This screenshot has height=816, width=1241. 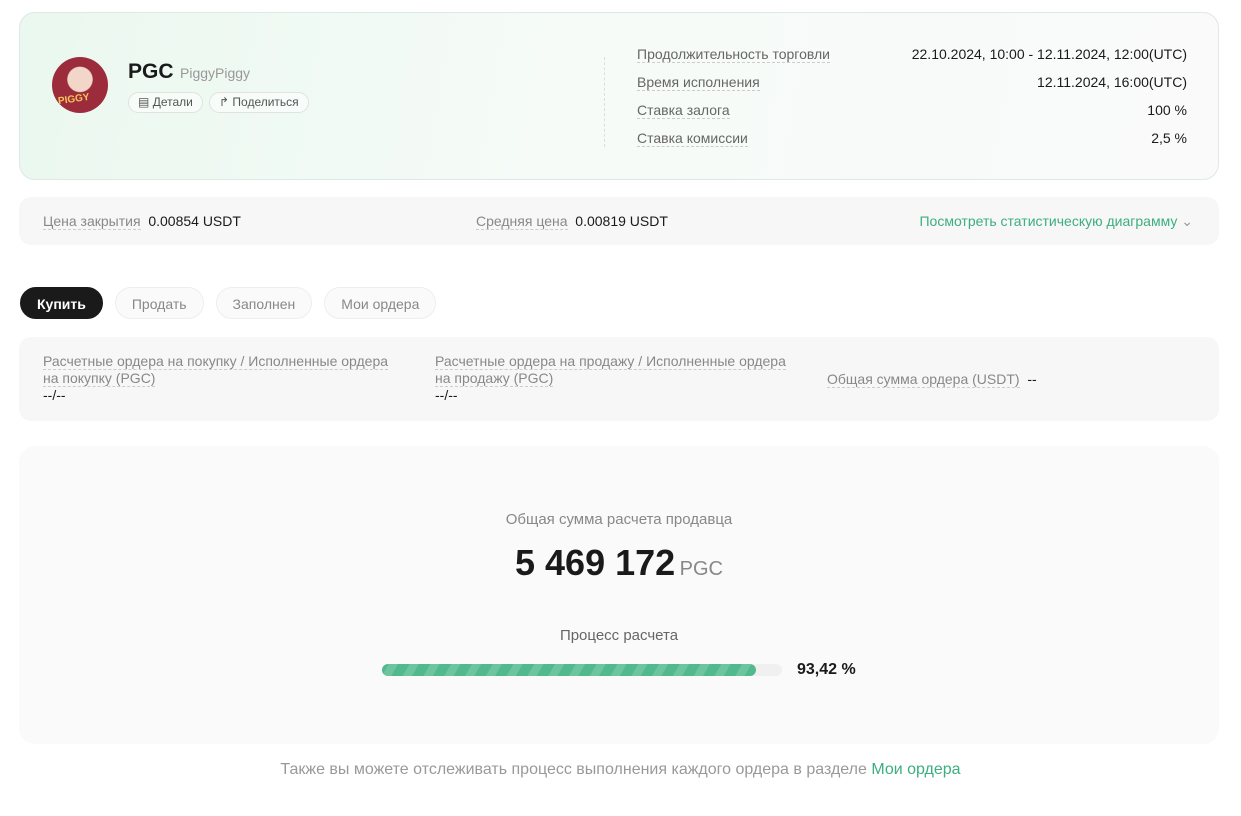 I want to click on buy-orders-value: --/--, so click(x=54, y=395).